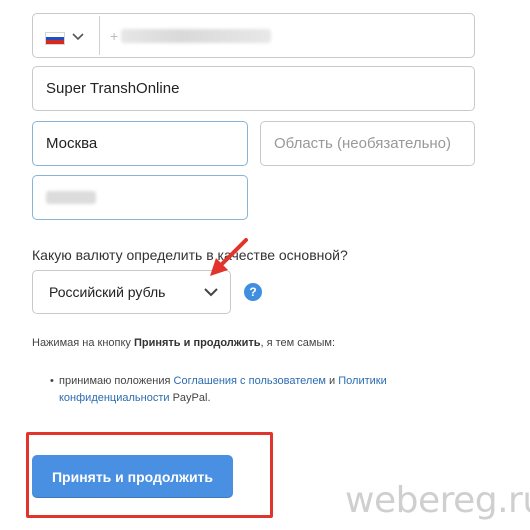 The width and height of the screenshot is (530, 530). I want to click on company-name-field: Super TranshOnline, so click(253, 88).